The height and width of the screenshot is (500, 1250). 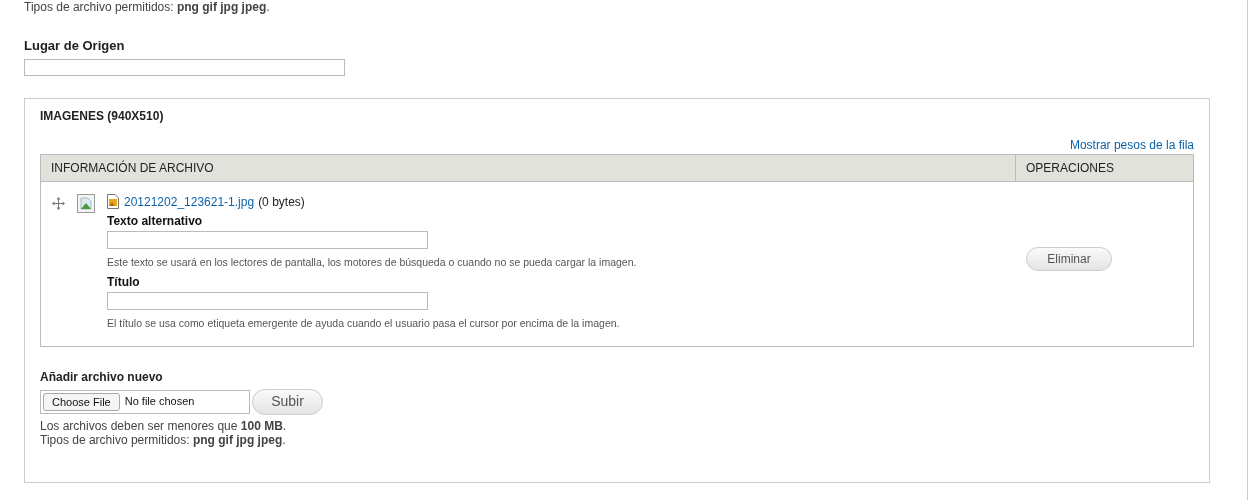 What do you see at coordinates (1069, 258) in the screenshot?
I see `remove-button: Eliminar` at bounding box center [1069, 258].